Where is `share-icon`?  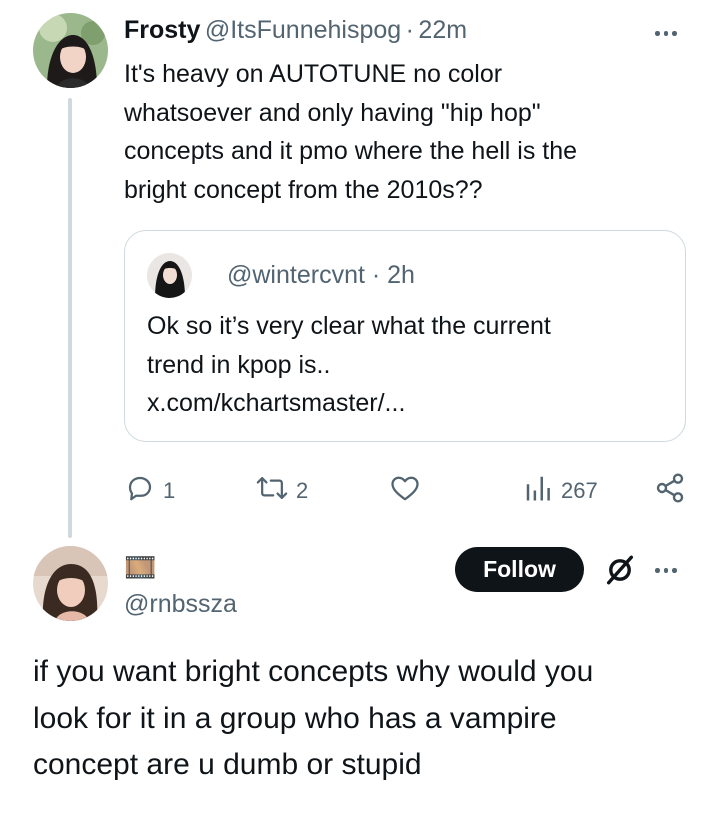 share-icon is located at coordinates (670, 491).